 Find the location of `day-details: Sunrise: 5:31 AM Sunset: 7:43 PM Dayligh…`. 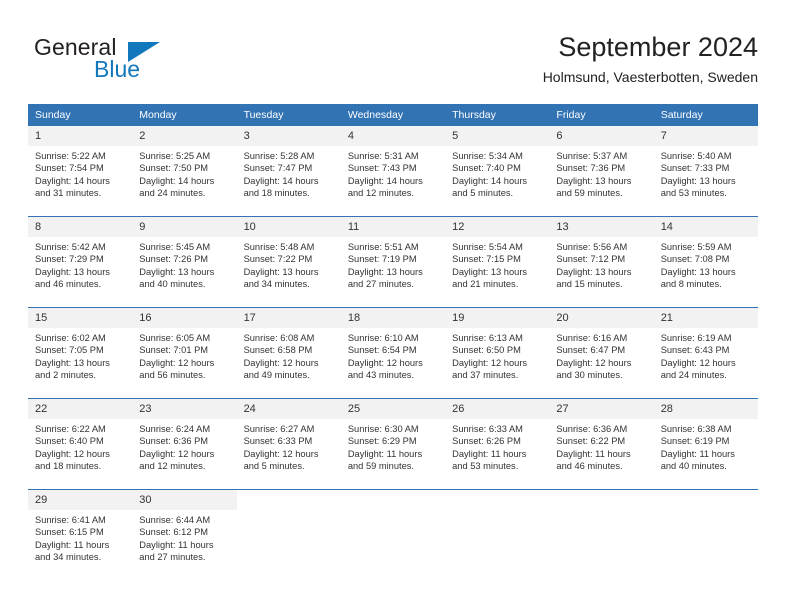

day-details: Sunrise: 5:31 AM Sunset: 7:43 PM Dayligh… is located at coordinates (393, 173).